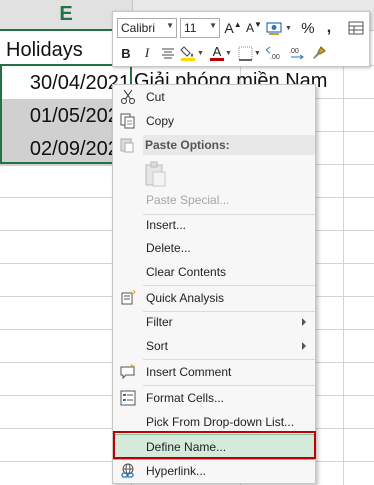  What do you see at coordinates (128, 298) in the screenshot?
I see `quick-analysis-icon` at bounding box center [128, 298].